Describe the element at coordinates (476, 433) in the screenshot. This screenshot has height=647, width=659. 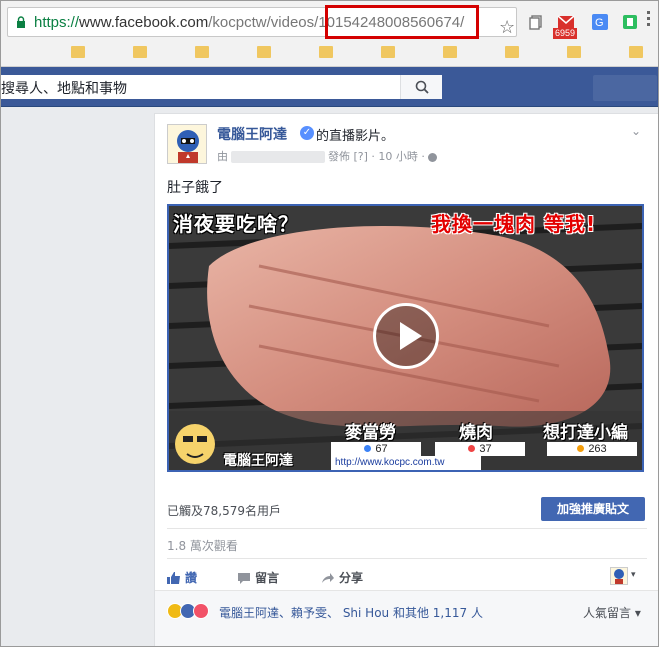
I see `vote-option-label: 燒肉` at that location.